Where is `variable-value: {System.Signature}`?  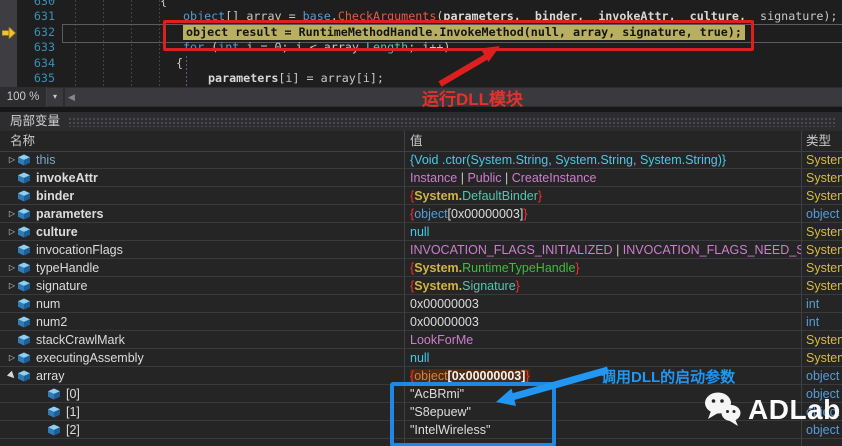 variable-value: {System.Signature} is located at coordinates (602, 286).